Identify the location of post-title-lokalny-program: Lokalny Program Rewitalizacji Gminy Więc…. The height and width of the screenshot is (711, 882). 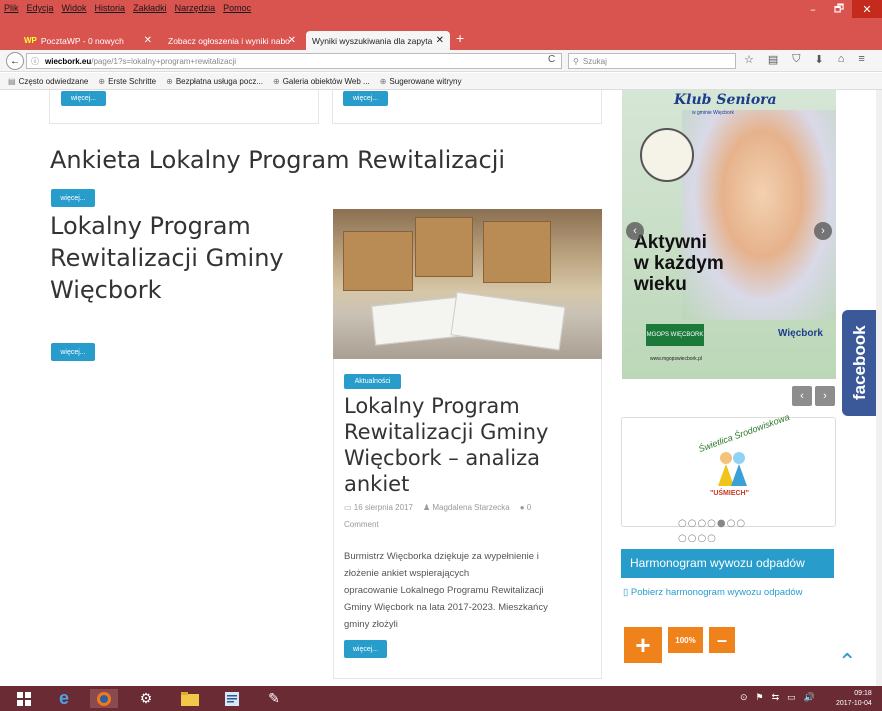
(167, 258).